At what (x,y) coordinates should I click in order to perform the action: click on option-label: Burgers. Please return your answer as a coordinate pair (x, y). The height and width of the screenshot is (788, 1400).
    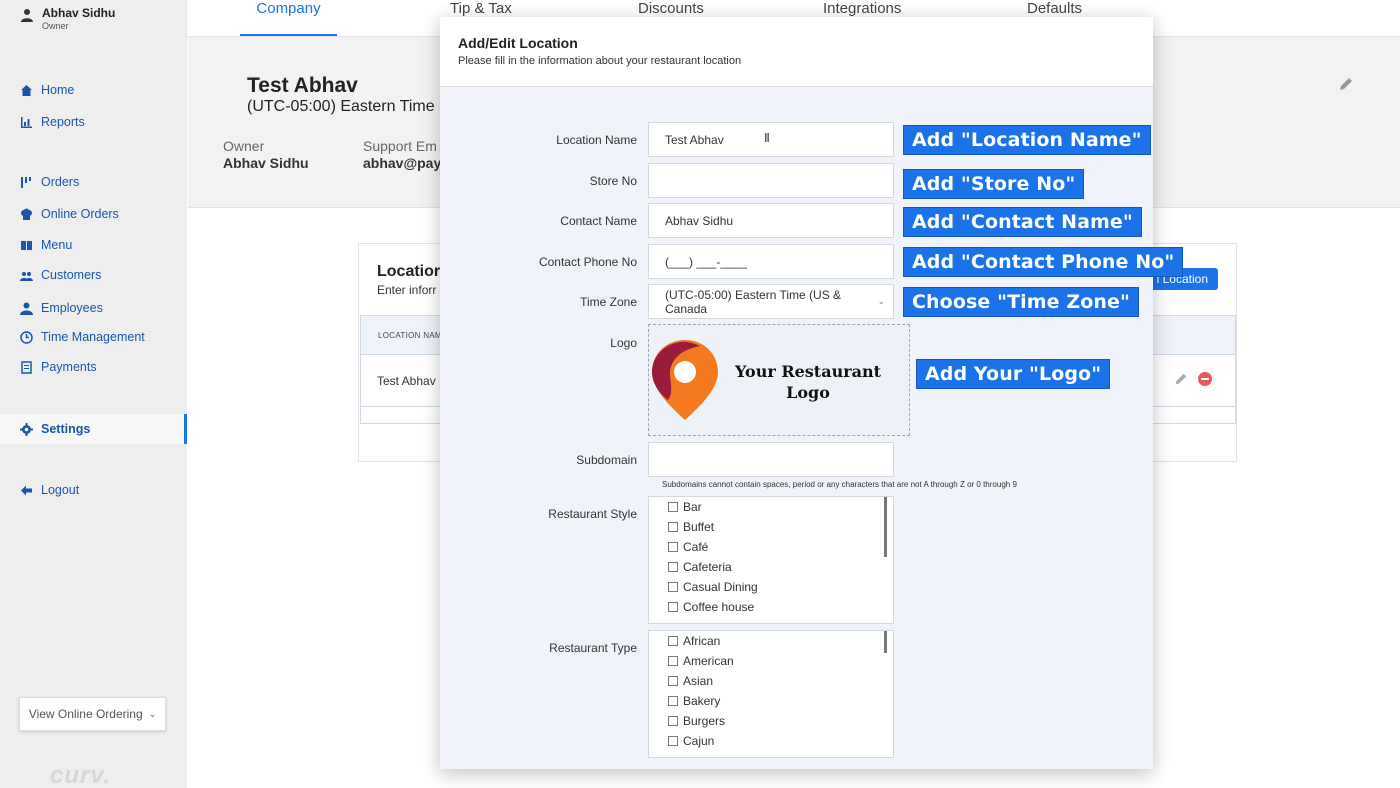
    Looking at the image, I should click on (704, 721).